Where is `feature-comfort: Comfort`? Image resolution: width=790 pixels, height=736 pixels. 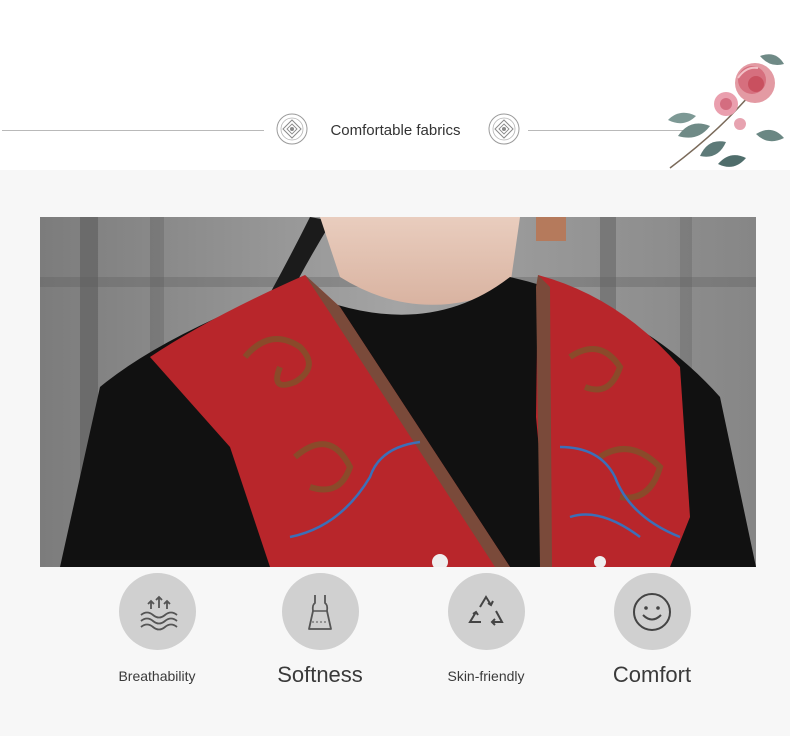
feature-comfort: Comfort is located at coordinates (652, 629).